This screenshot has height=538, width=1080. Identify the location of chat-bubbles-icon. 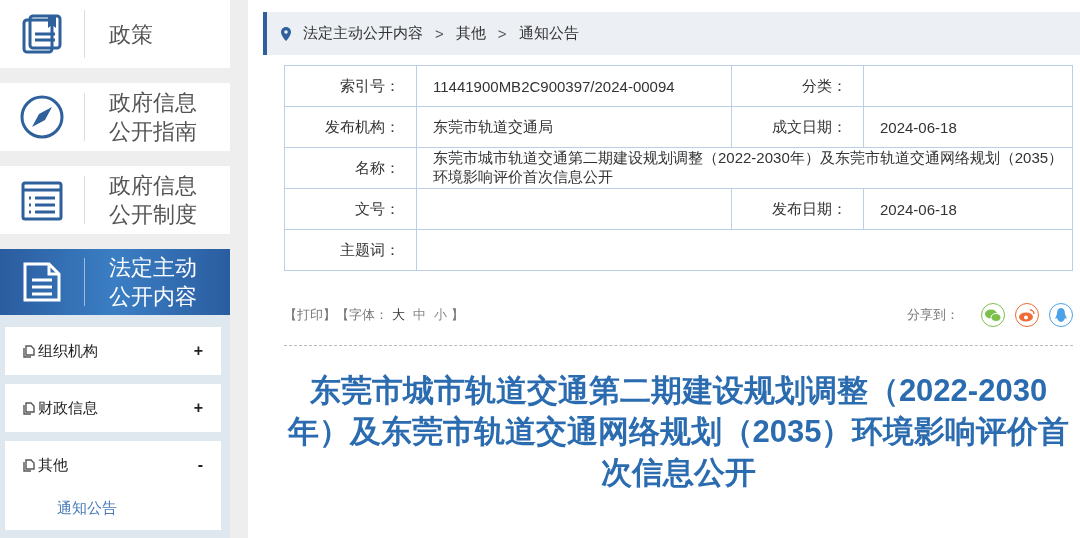
(993, 315).